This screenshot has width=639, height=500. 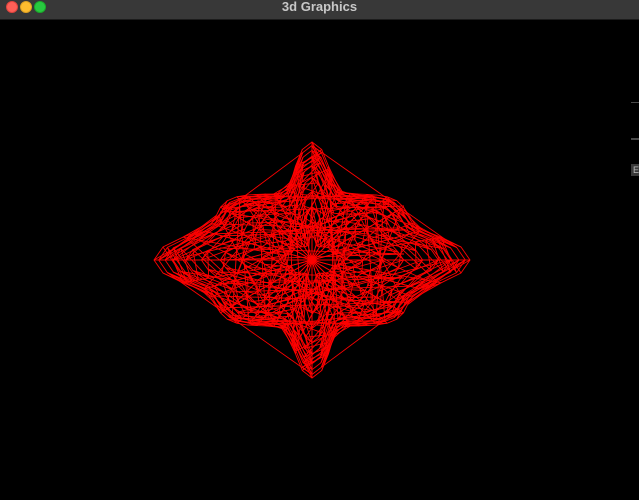 I want to click on window-title: 3d Graphics, so click(x=319, y=7).